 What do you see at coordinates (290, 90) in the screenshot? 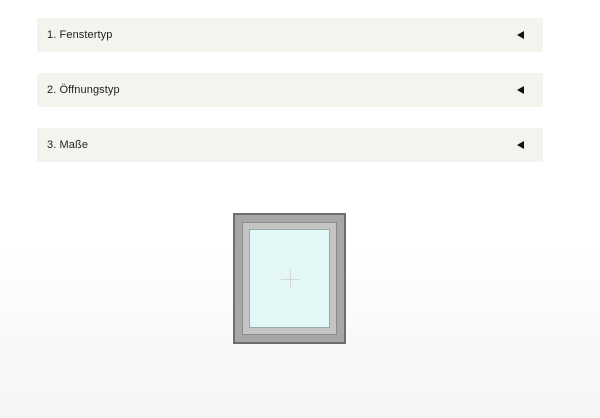
I see `accordion-oeffnungstyp: 2. Öffnungstyp` at bounding box center [290, 90].